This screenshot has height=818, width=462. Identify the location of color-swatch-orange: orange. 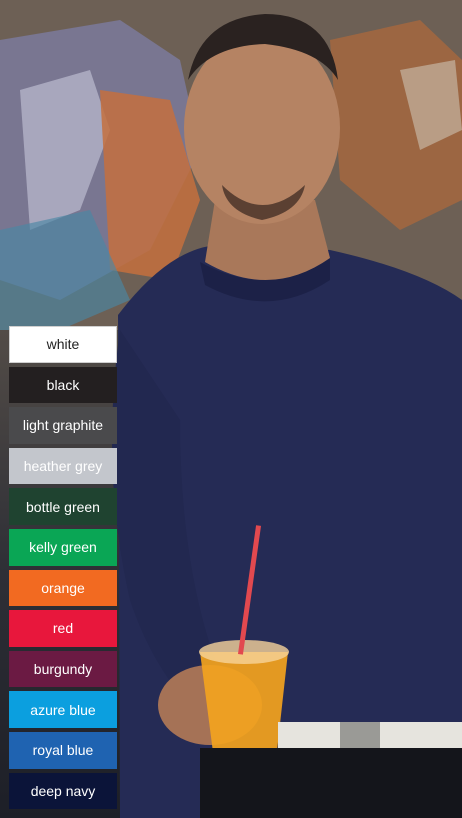
(63, 588).